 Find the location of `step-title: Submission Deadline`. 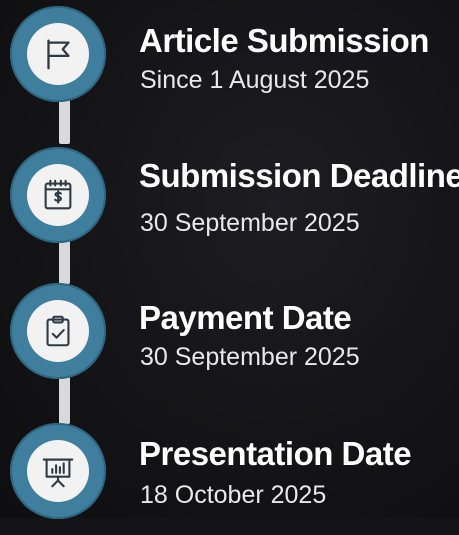

step-title: Submission Deadline is located at coordinates (299, 175).